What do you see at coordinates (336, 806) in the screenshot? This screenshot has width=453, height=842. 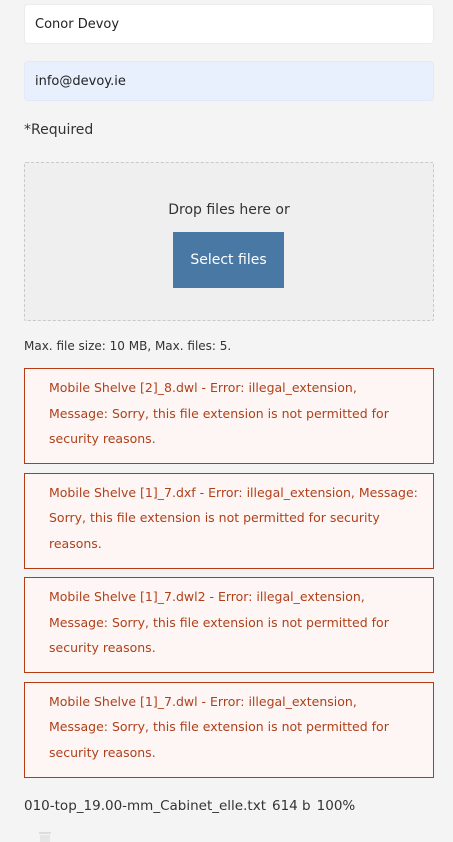 I see `file-progress: 100%` at bounding box center [336, 806].